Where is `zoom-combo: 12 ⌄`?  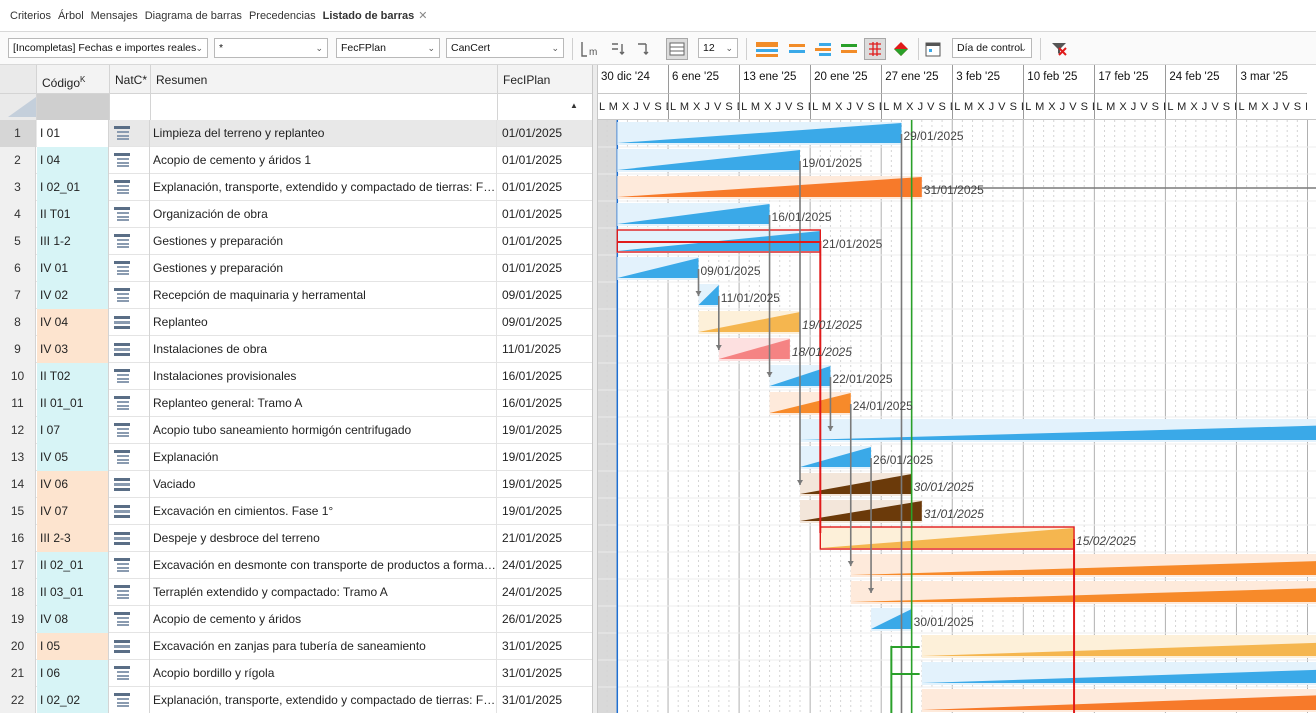
zoom-combo: 12 ⌄ is located at coordinates (718, 48).